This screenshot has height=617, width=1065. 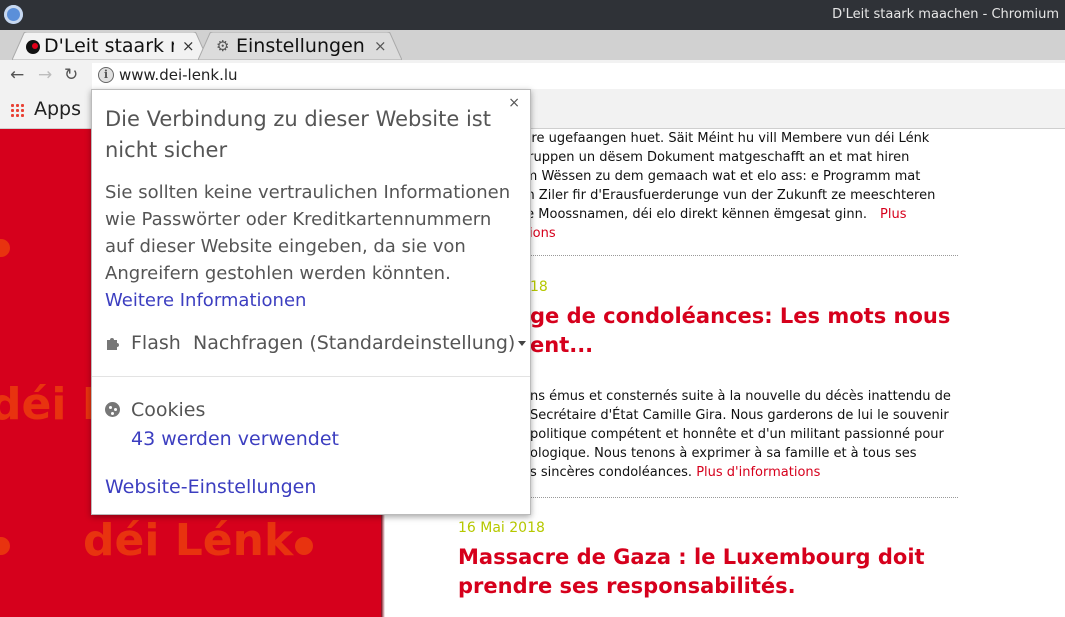 I want to click on tab-label: D'Leit staark maachen, so click(x=109, y=46).